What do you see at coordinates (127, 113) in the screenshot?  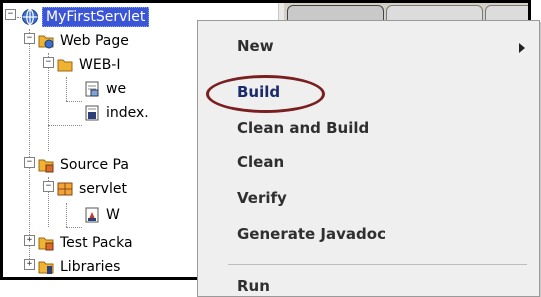 I see `tree-item-label: index.` at bounding box center [127, 113].